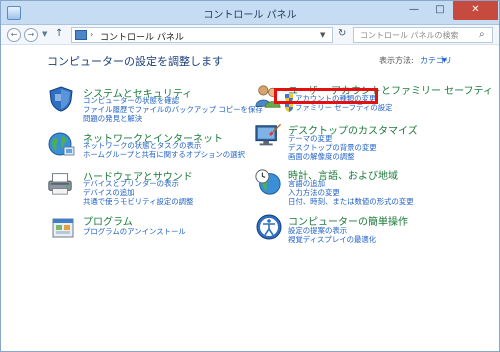  I want to click on search-placeholder: コントロール パネルの検索, so click(409, 35).